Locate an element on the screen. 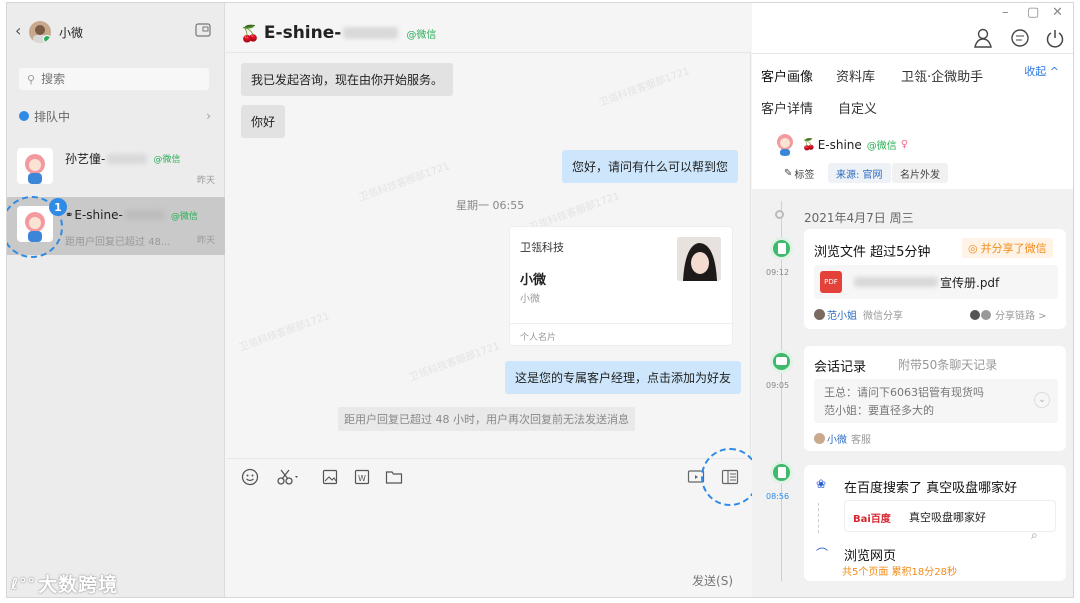 This screenshot has height=603, width=1080. event-actor: 范小姐 微信分享 is located at coordinates (858, 314).